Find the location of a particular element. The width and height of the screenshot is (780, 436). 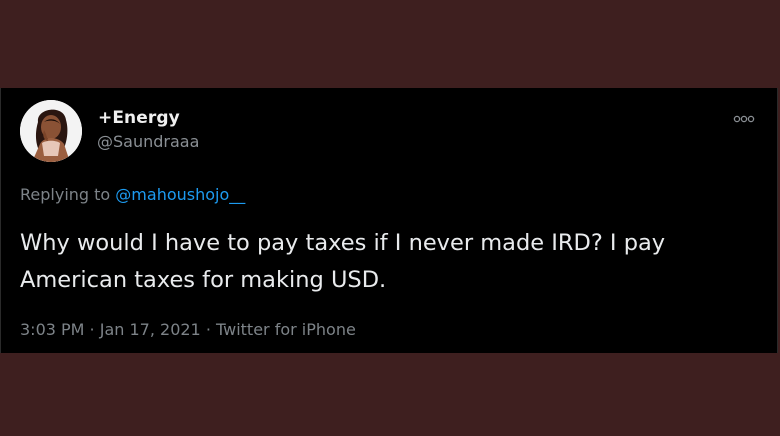

profile-photo-icon is located at coordinates (51, 131).